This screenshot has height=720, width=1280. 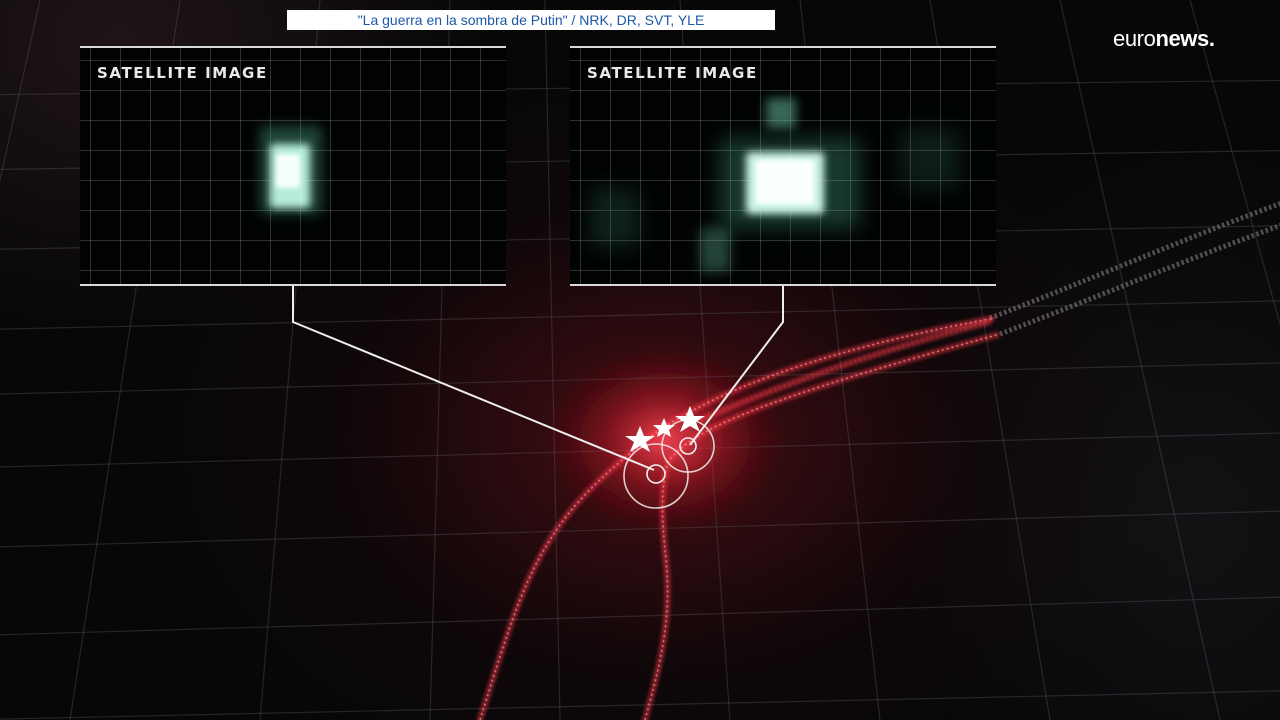 I want to click on satellite-panel-left: SATELLITE IMAGE, so click(x=293, y=166).